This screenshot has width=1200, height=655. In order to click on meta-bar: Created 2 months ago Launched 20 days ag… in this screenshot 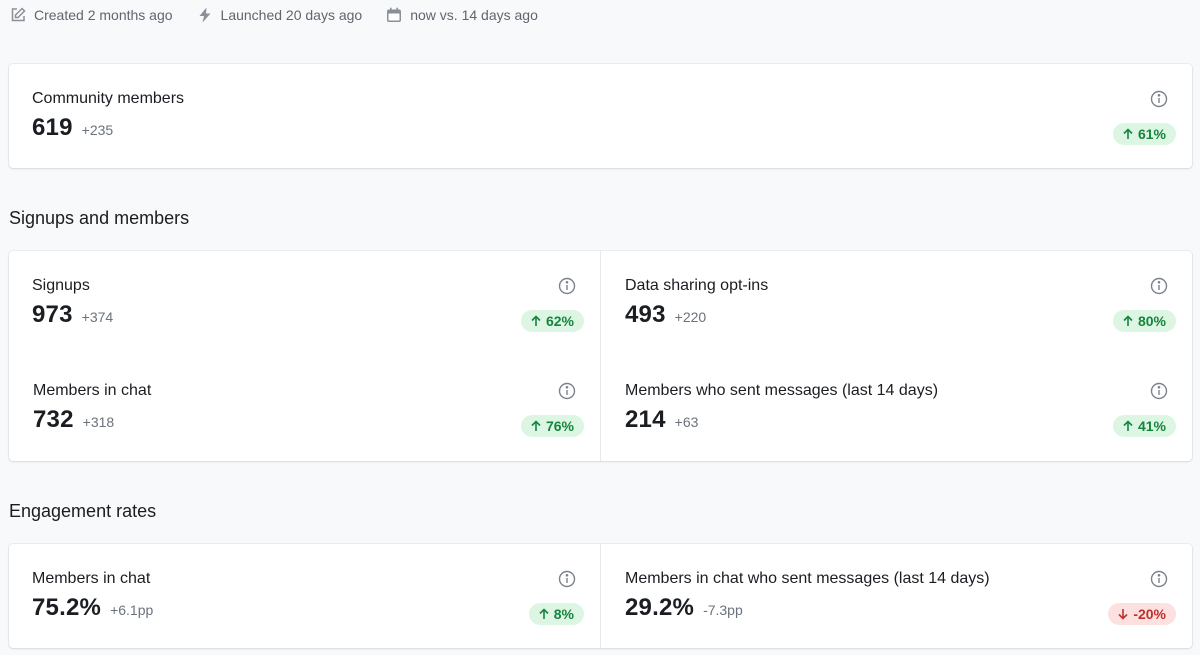, I will do `click(286, 15)`.